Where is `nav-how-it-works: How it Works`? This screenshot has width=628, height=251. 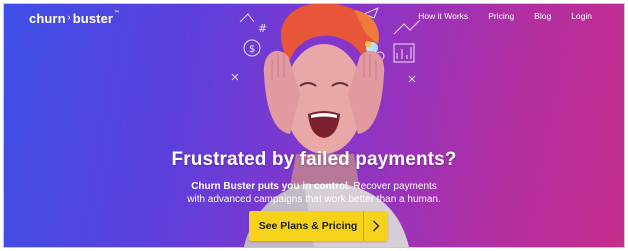 nav-how-it-works: How it Works is located at coordinates (443, 16).